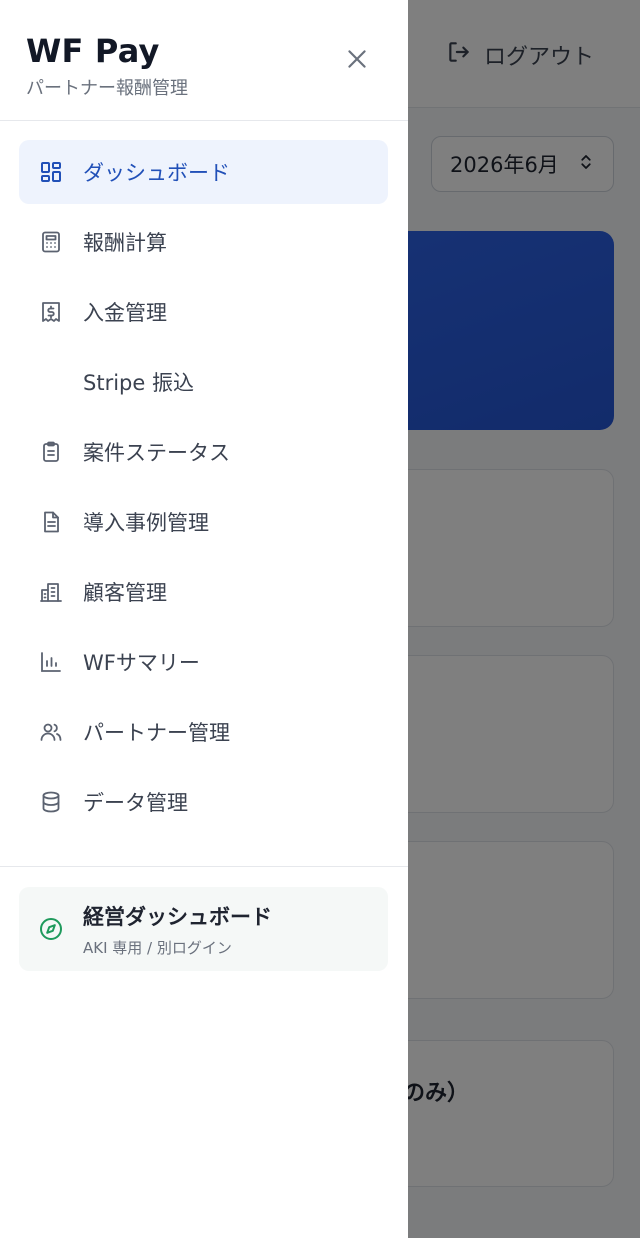  I want to click on calculator-icon, so click(51, 242).